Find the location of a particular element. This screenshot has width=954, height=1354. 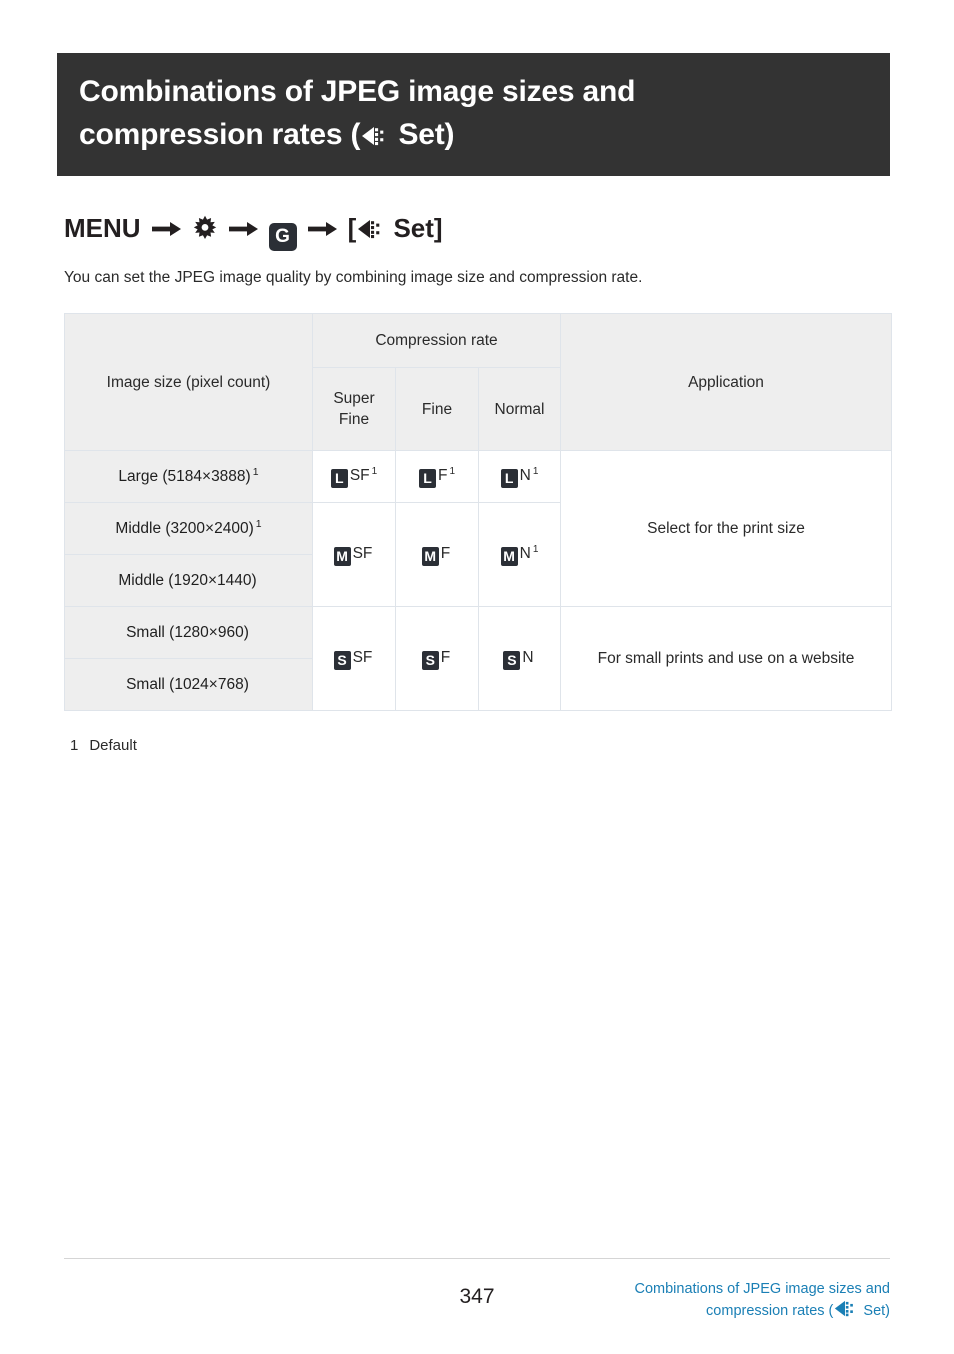

footer-divider is located at coordinates (477, 1258).